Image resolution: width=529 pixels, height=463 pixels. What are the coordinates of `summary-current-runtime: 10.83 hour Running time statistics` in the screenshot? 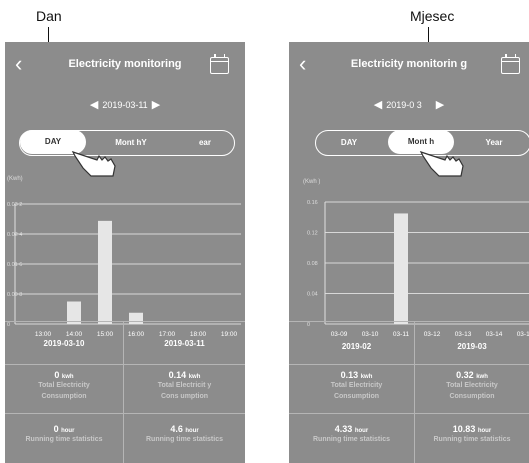 It's located at (472, 434).